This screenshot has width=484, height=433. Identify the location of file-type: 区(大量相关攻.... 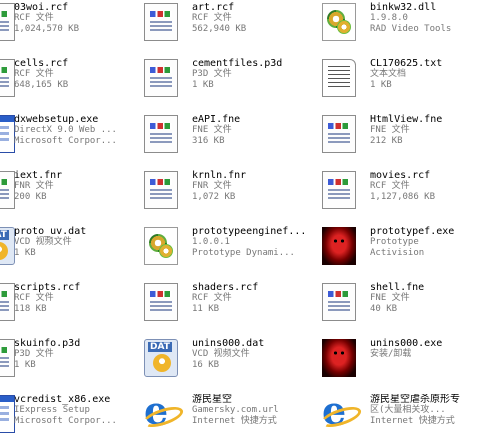
(408, 410).